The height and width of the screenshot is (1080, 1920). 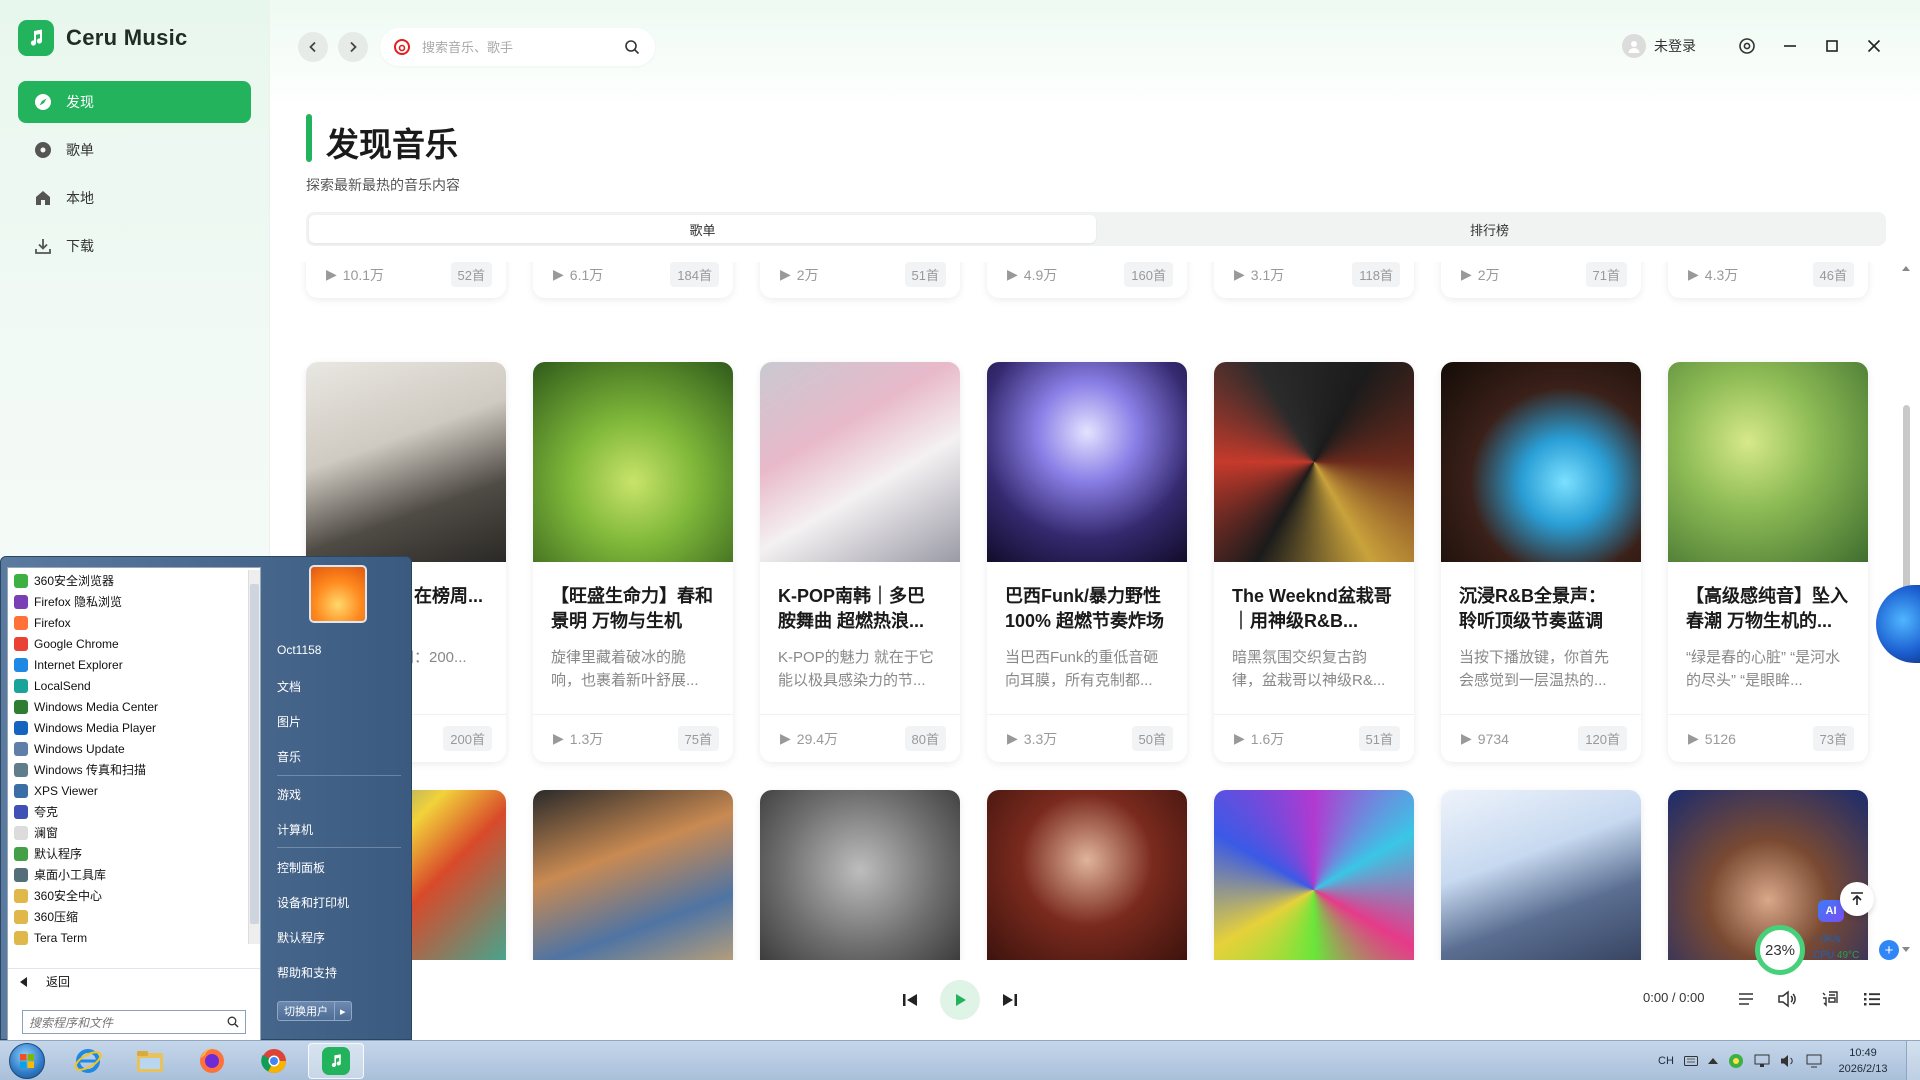 I want to click on user-account-picture, so click(x=338, y=594).